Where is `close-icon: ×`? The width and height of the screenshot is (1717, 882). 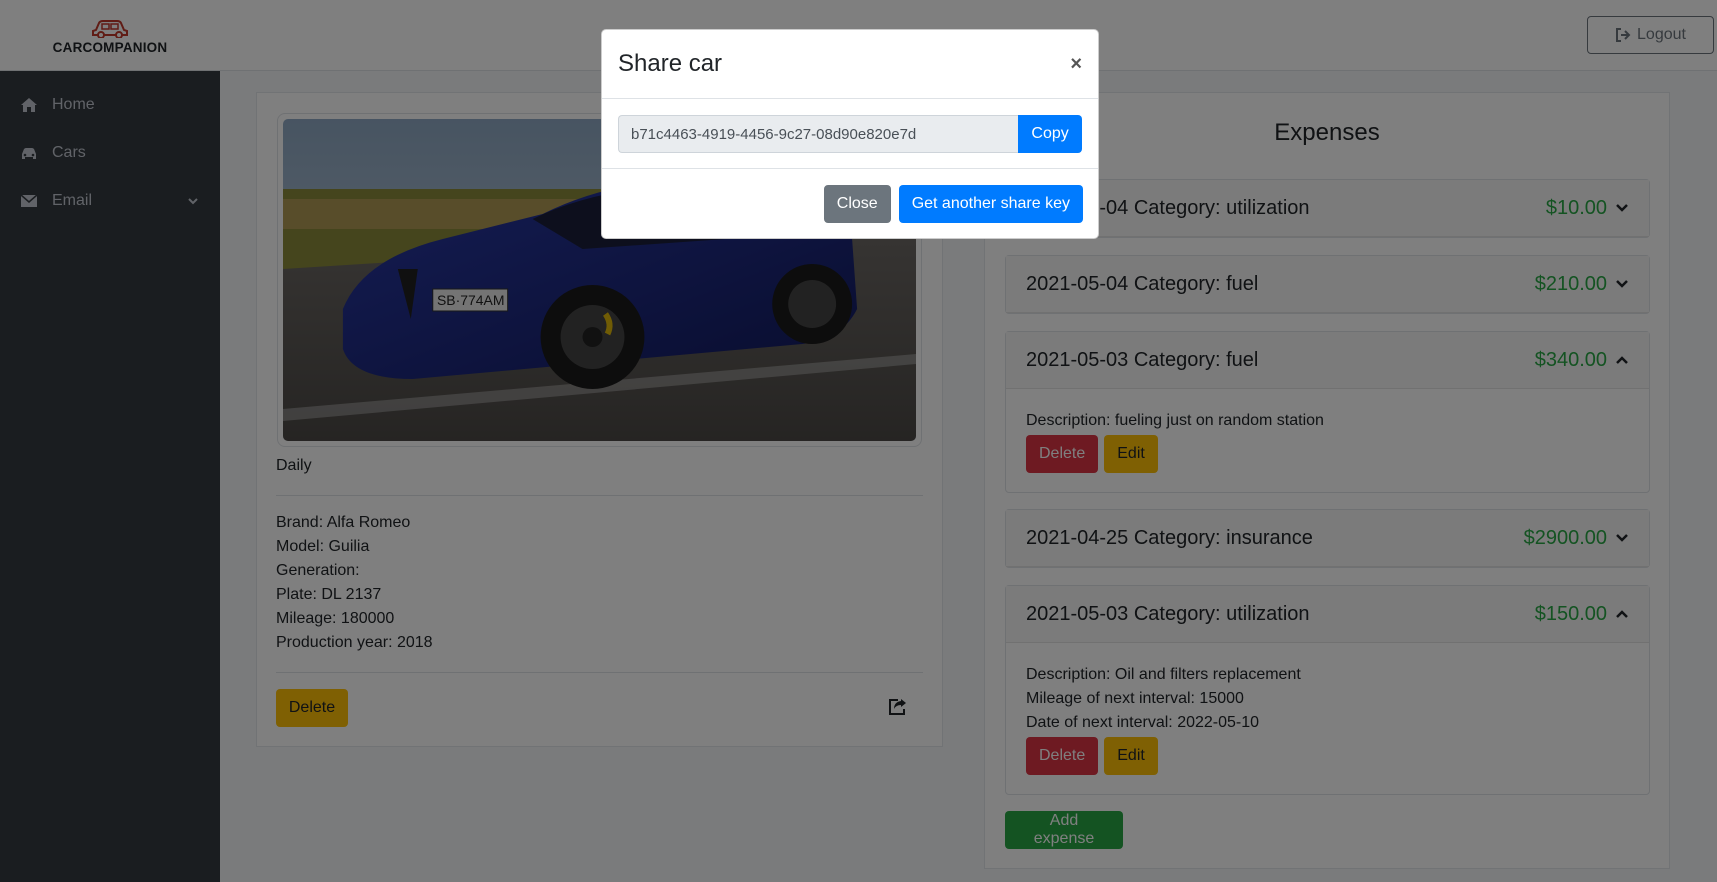
close-icon: × is located at coordinates (1076, 64).